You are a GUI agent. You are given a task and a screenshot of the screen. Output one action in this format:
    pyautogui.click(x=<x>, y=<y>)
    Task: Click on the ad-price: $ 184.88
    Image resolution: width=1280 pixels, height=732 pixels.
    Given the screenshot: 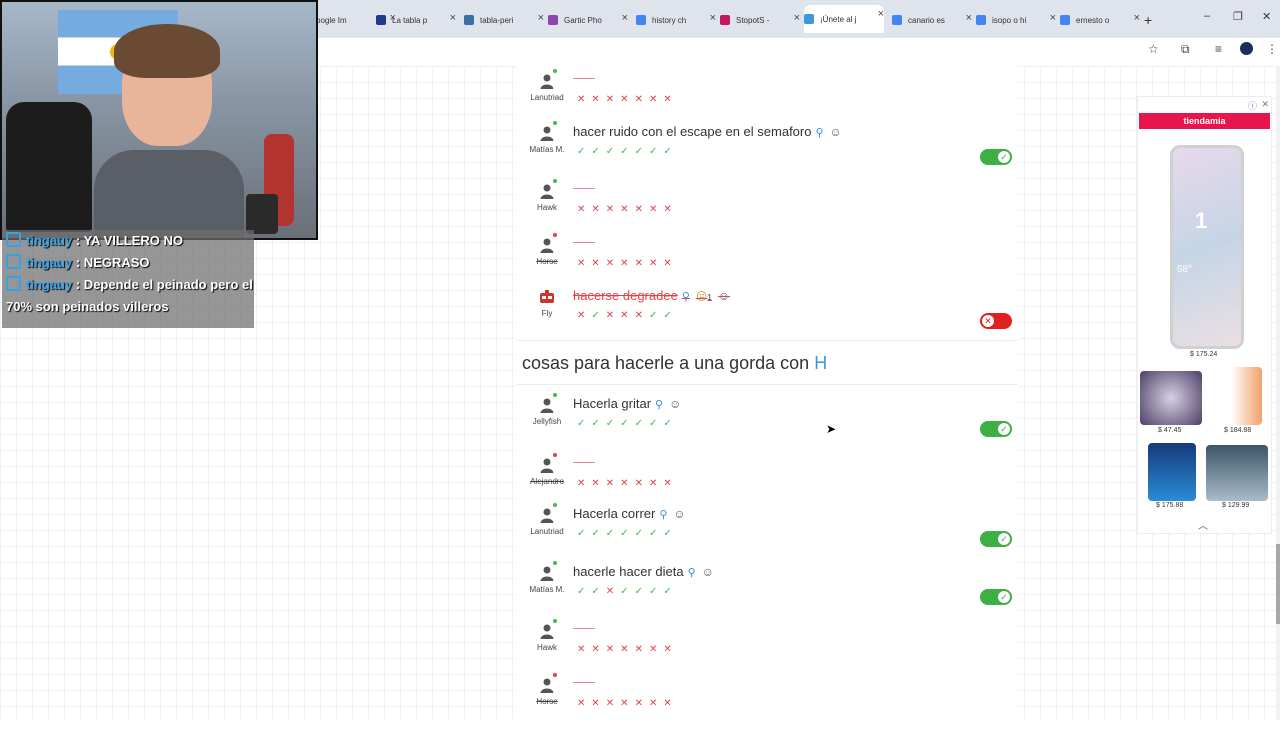 What is the action you would take?
    pyautogui.click(x=1237, y=430)
    